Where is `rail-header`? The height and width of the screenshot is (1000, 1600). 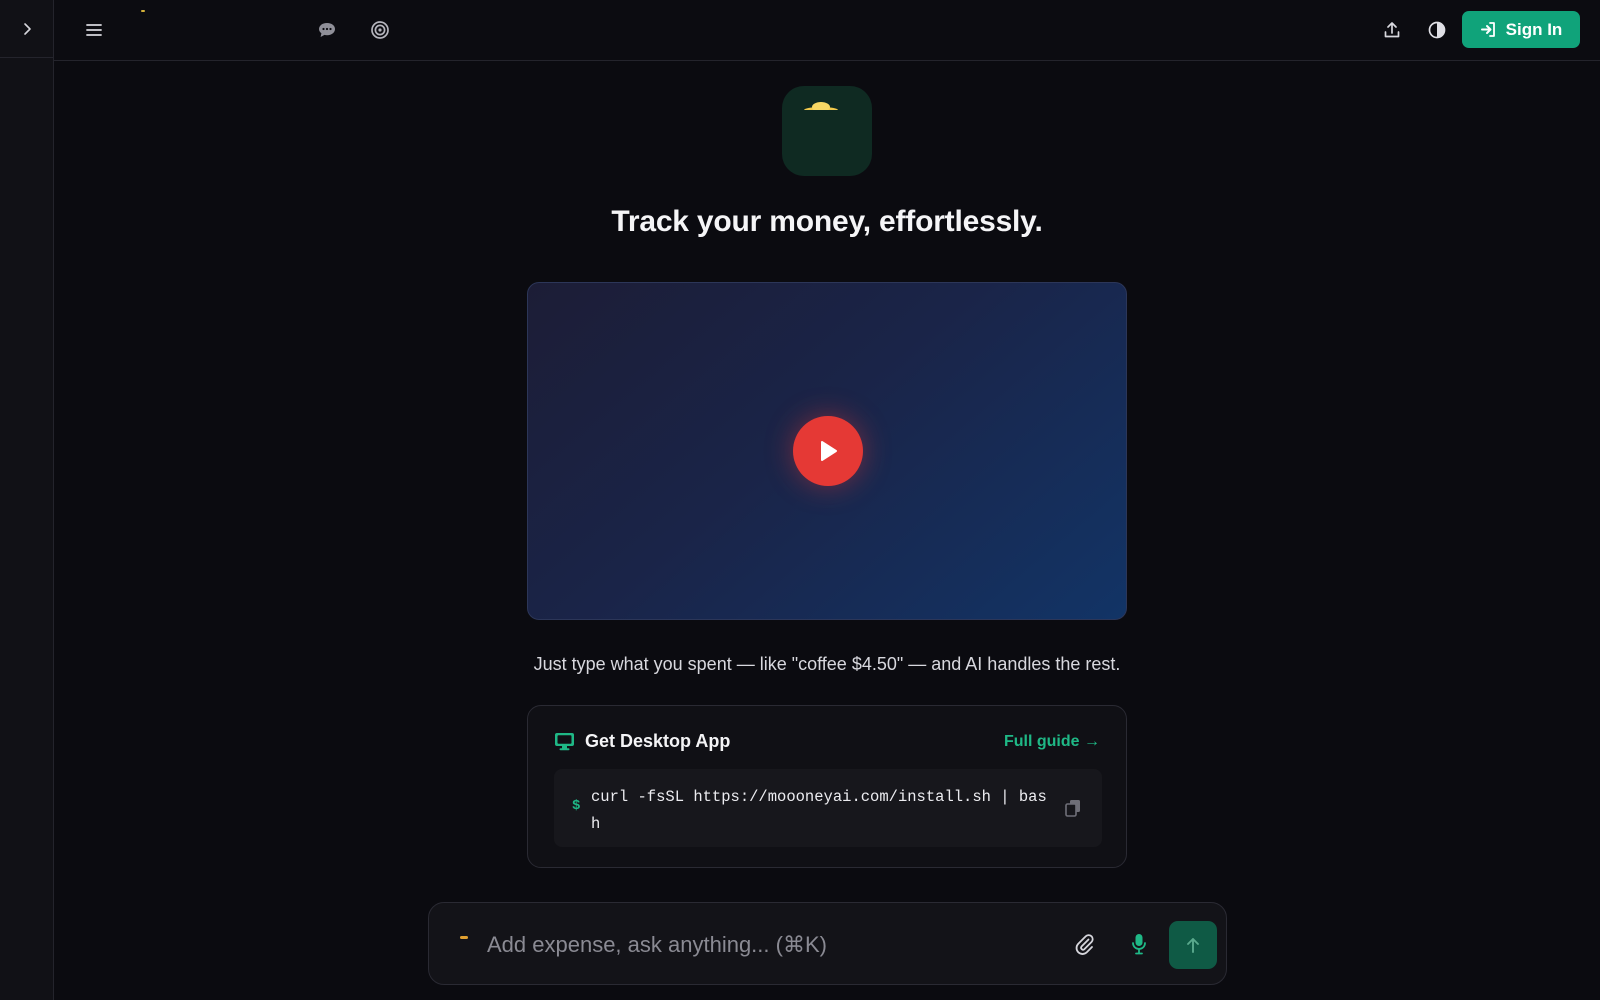
rail-header is located at coordinates (26, 29).